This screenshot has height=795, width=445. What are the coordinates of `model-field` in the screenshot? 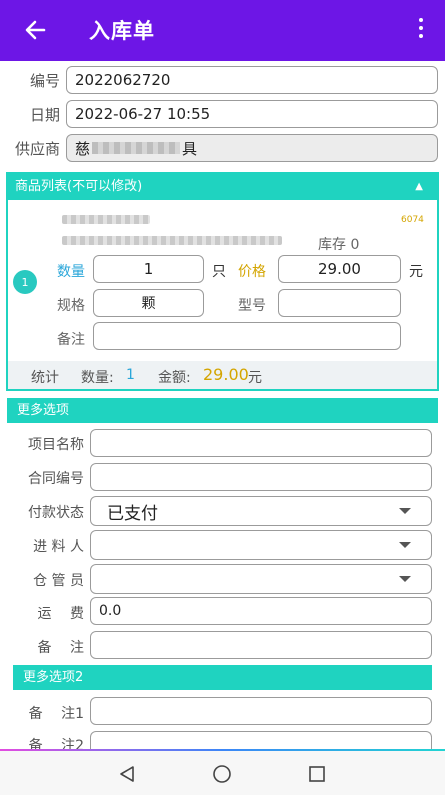 It's located at (339, 303).